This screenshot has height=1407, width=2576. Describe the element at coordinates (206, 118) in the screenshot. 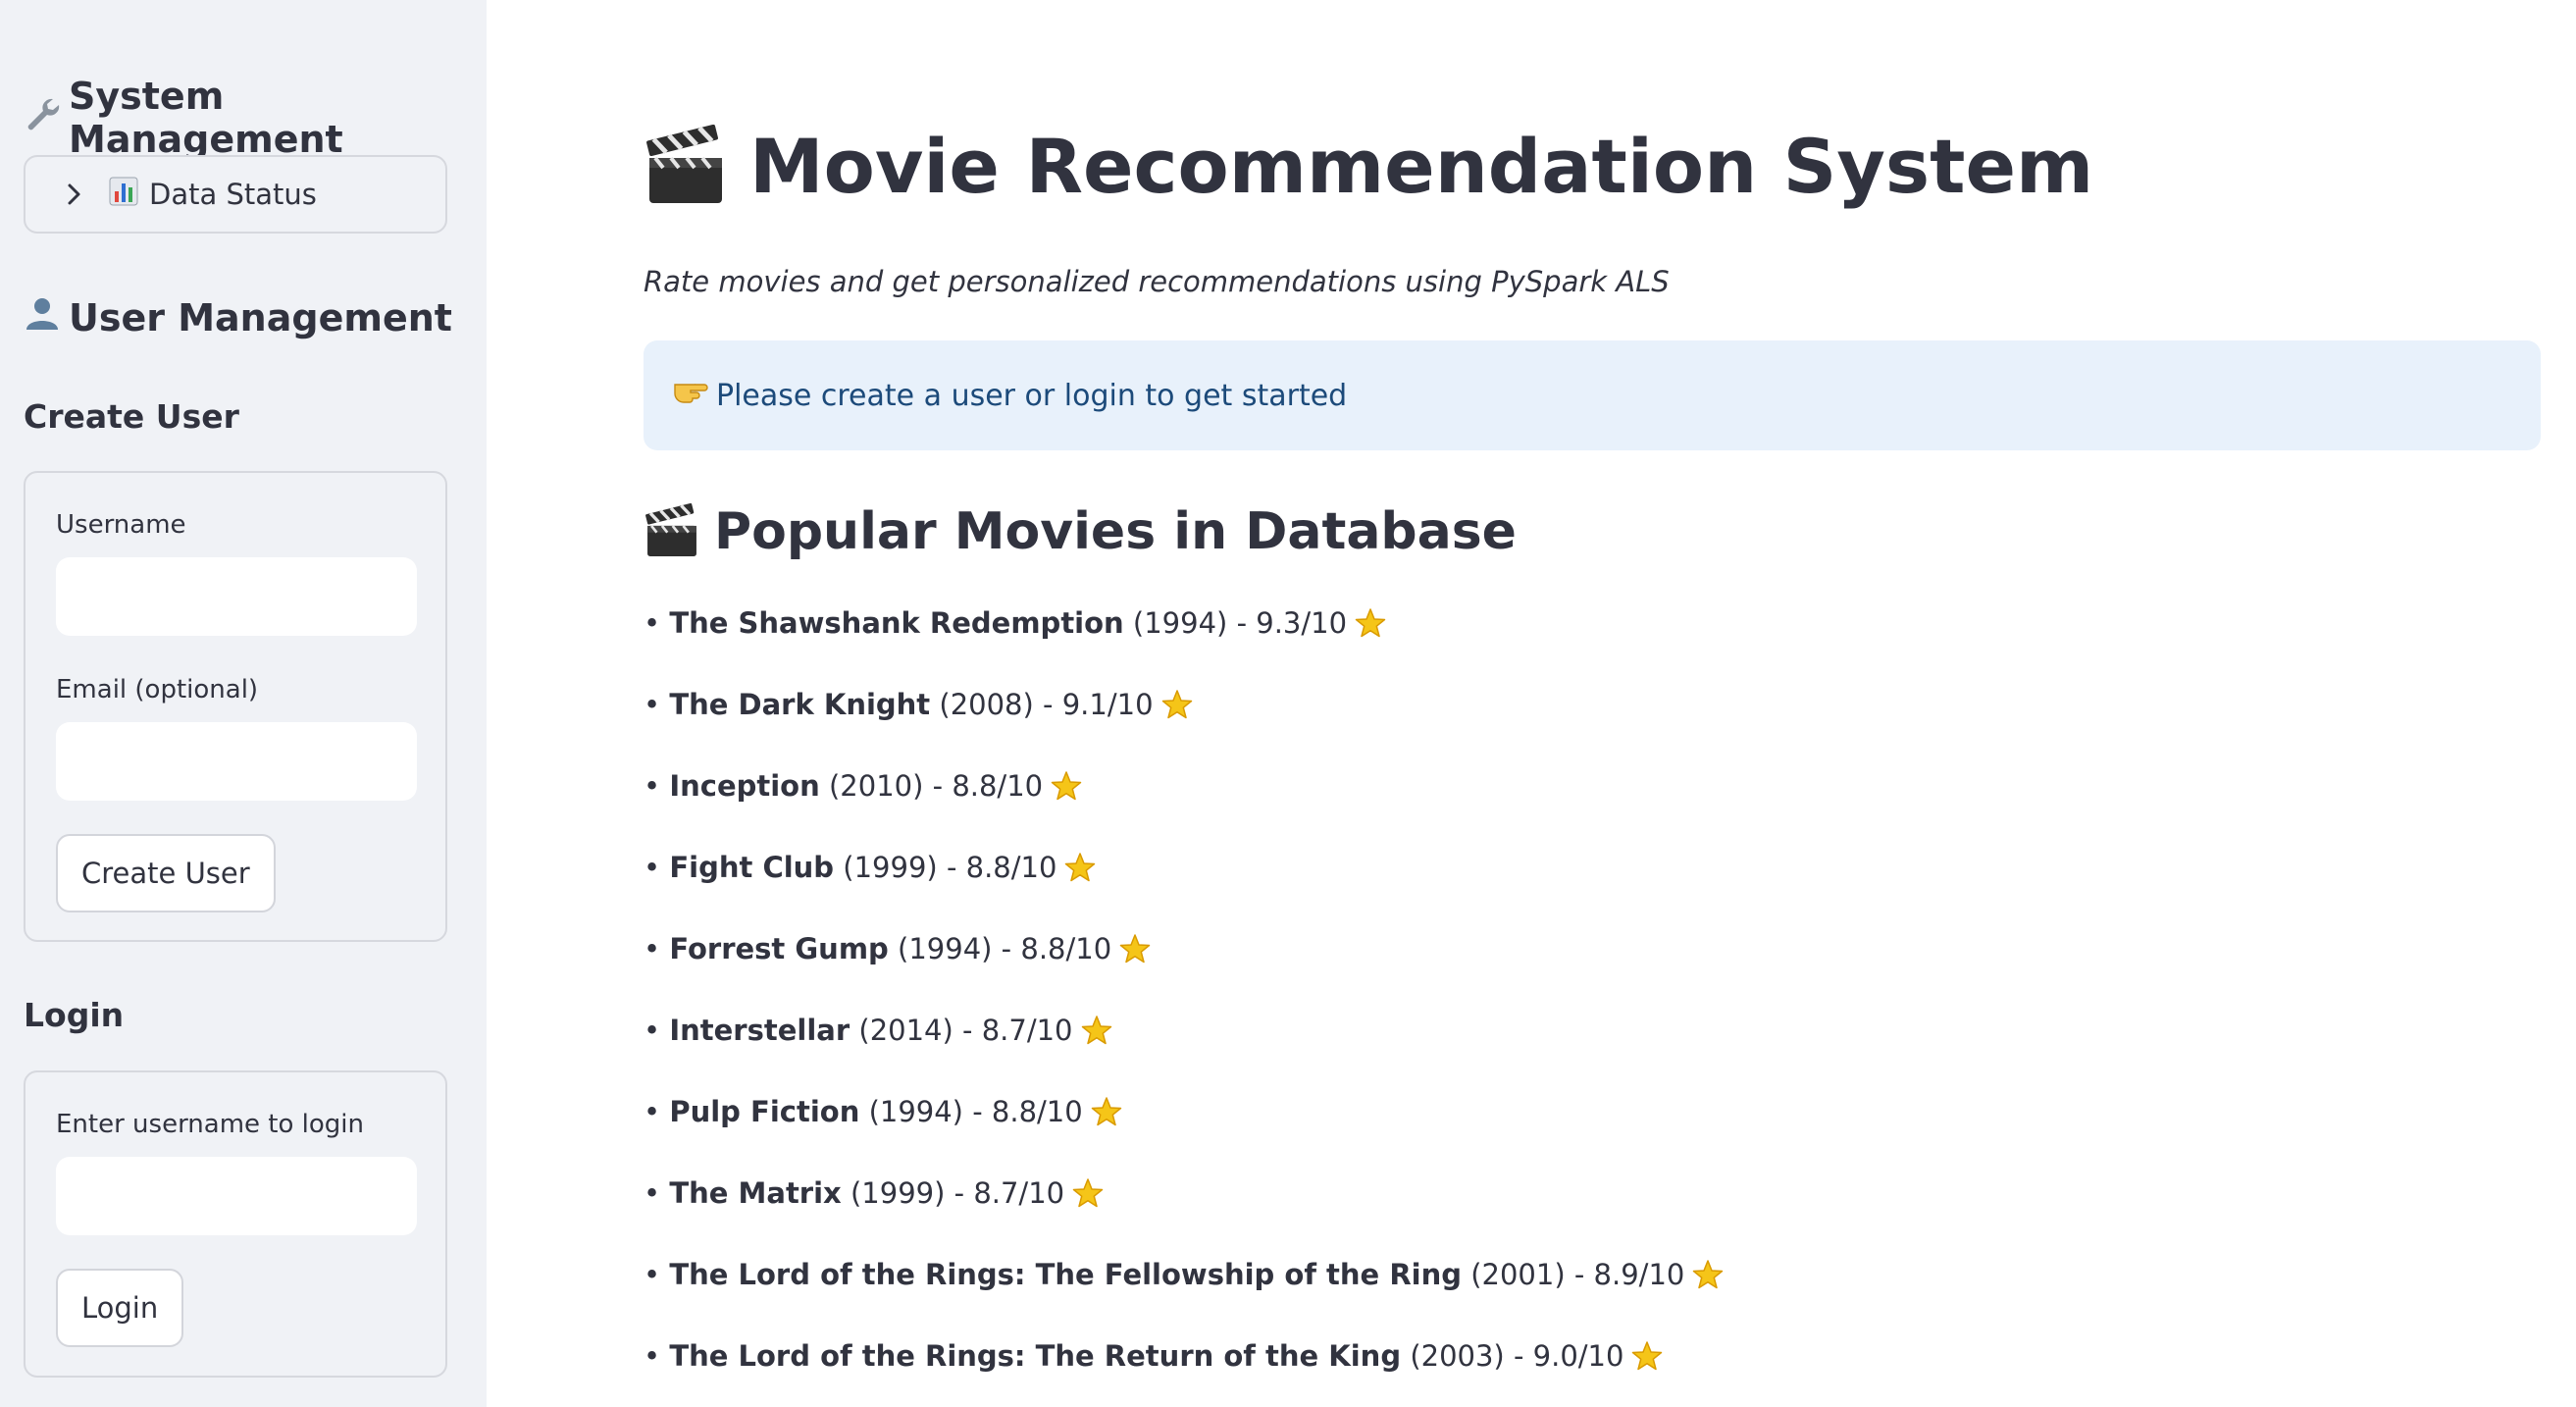

I see `system-management-title: System Management` at that location.